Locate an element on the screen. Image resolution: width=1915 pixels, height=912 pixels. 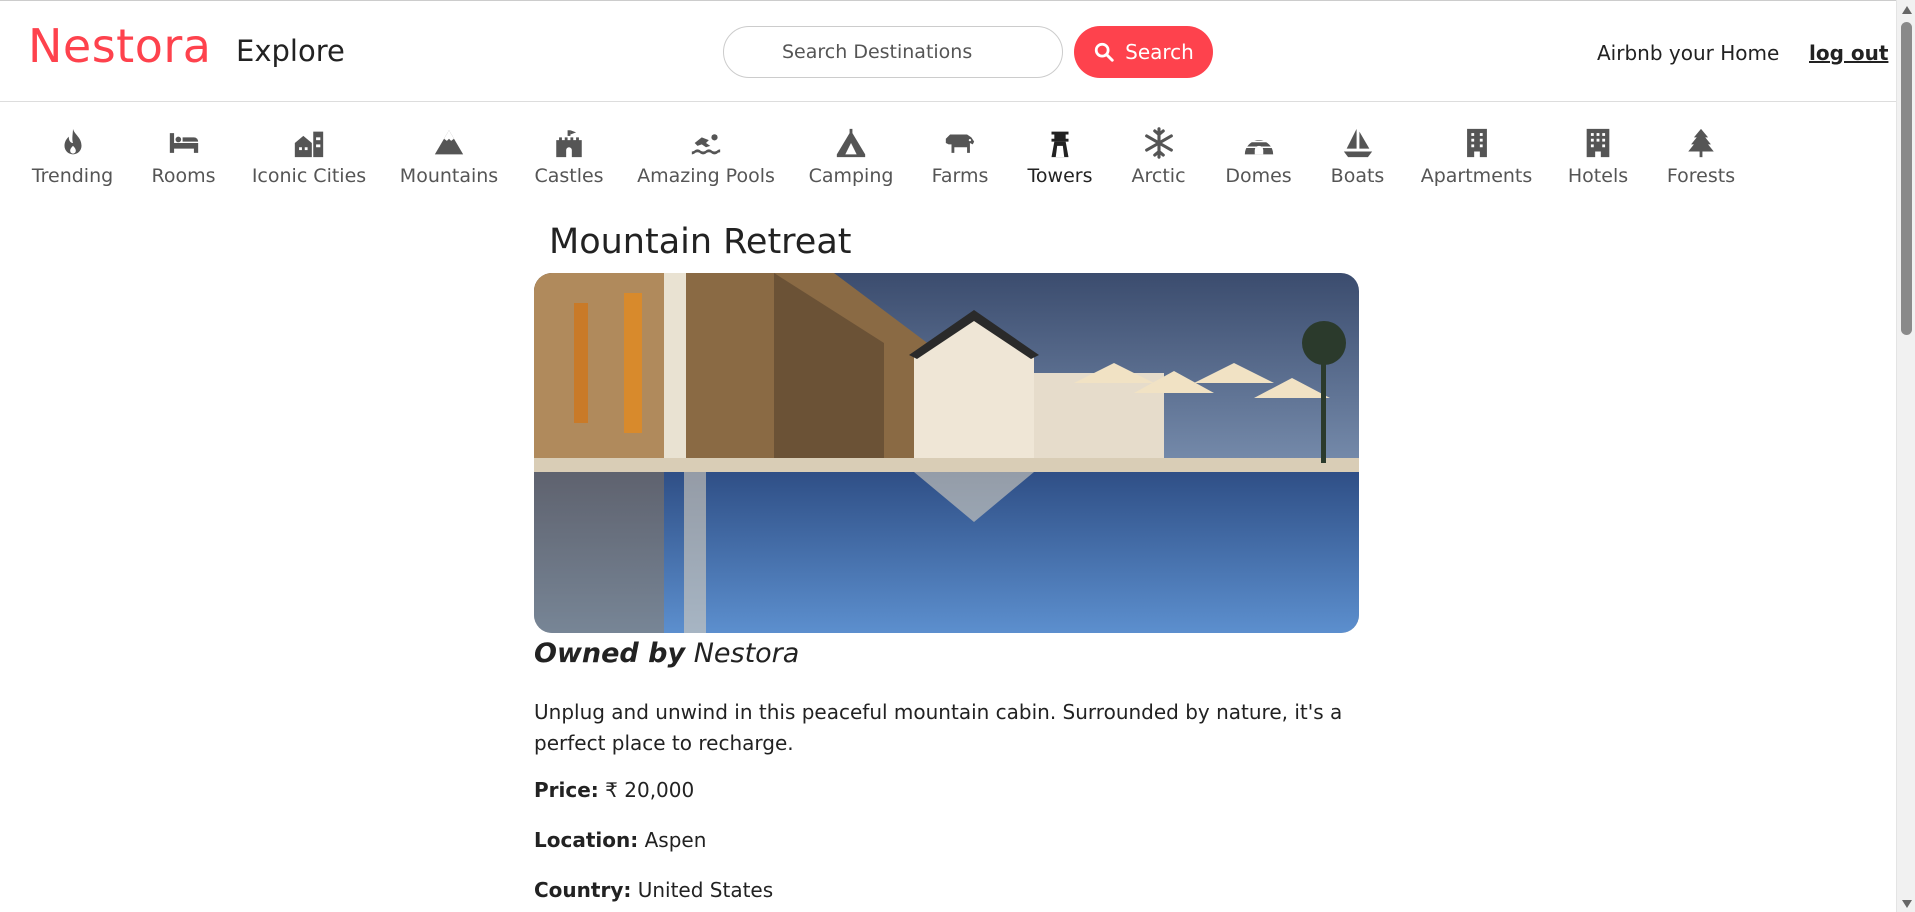
airbnb-your-home-link: Airbnb your Home is located at coordinates (1688, 53).